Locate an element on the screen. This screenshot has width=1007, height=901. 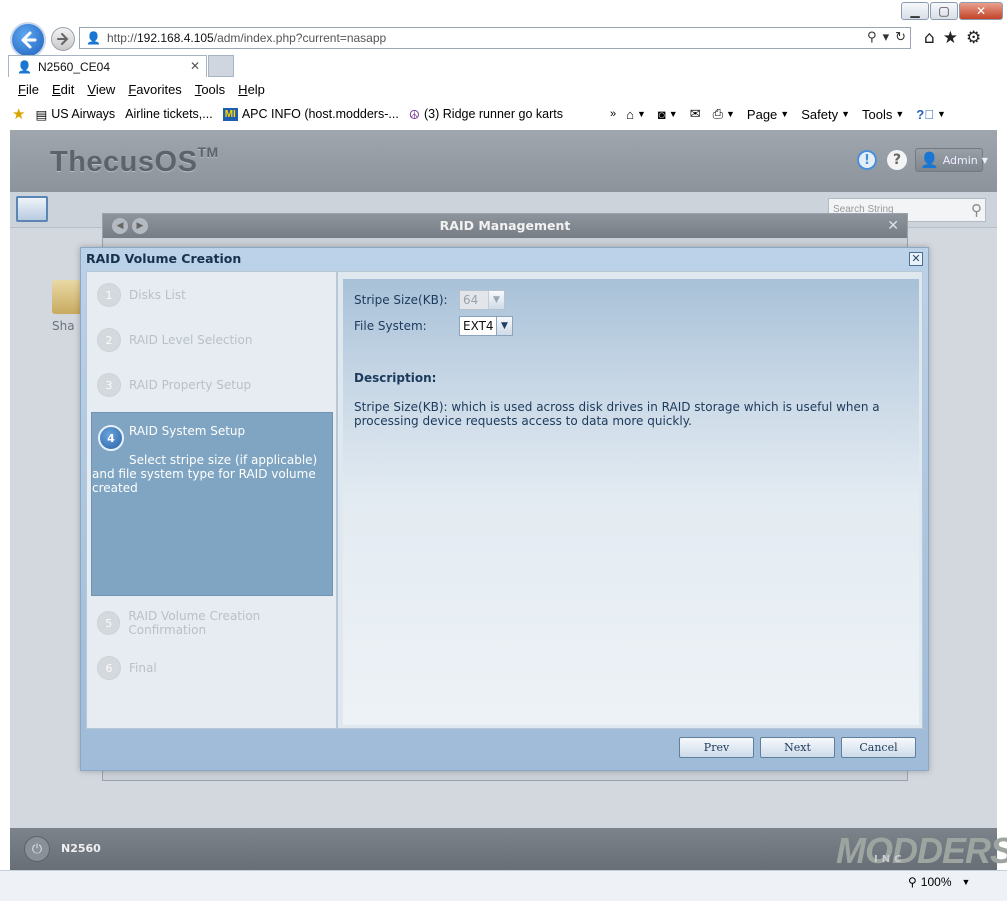
step-raid-volume-confirmation: 5 RAID Volume Creation Confirmation is located at coordinates (211, 623).